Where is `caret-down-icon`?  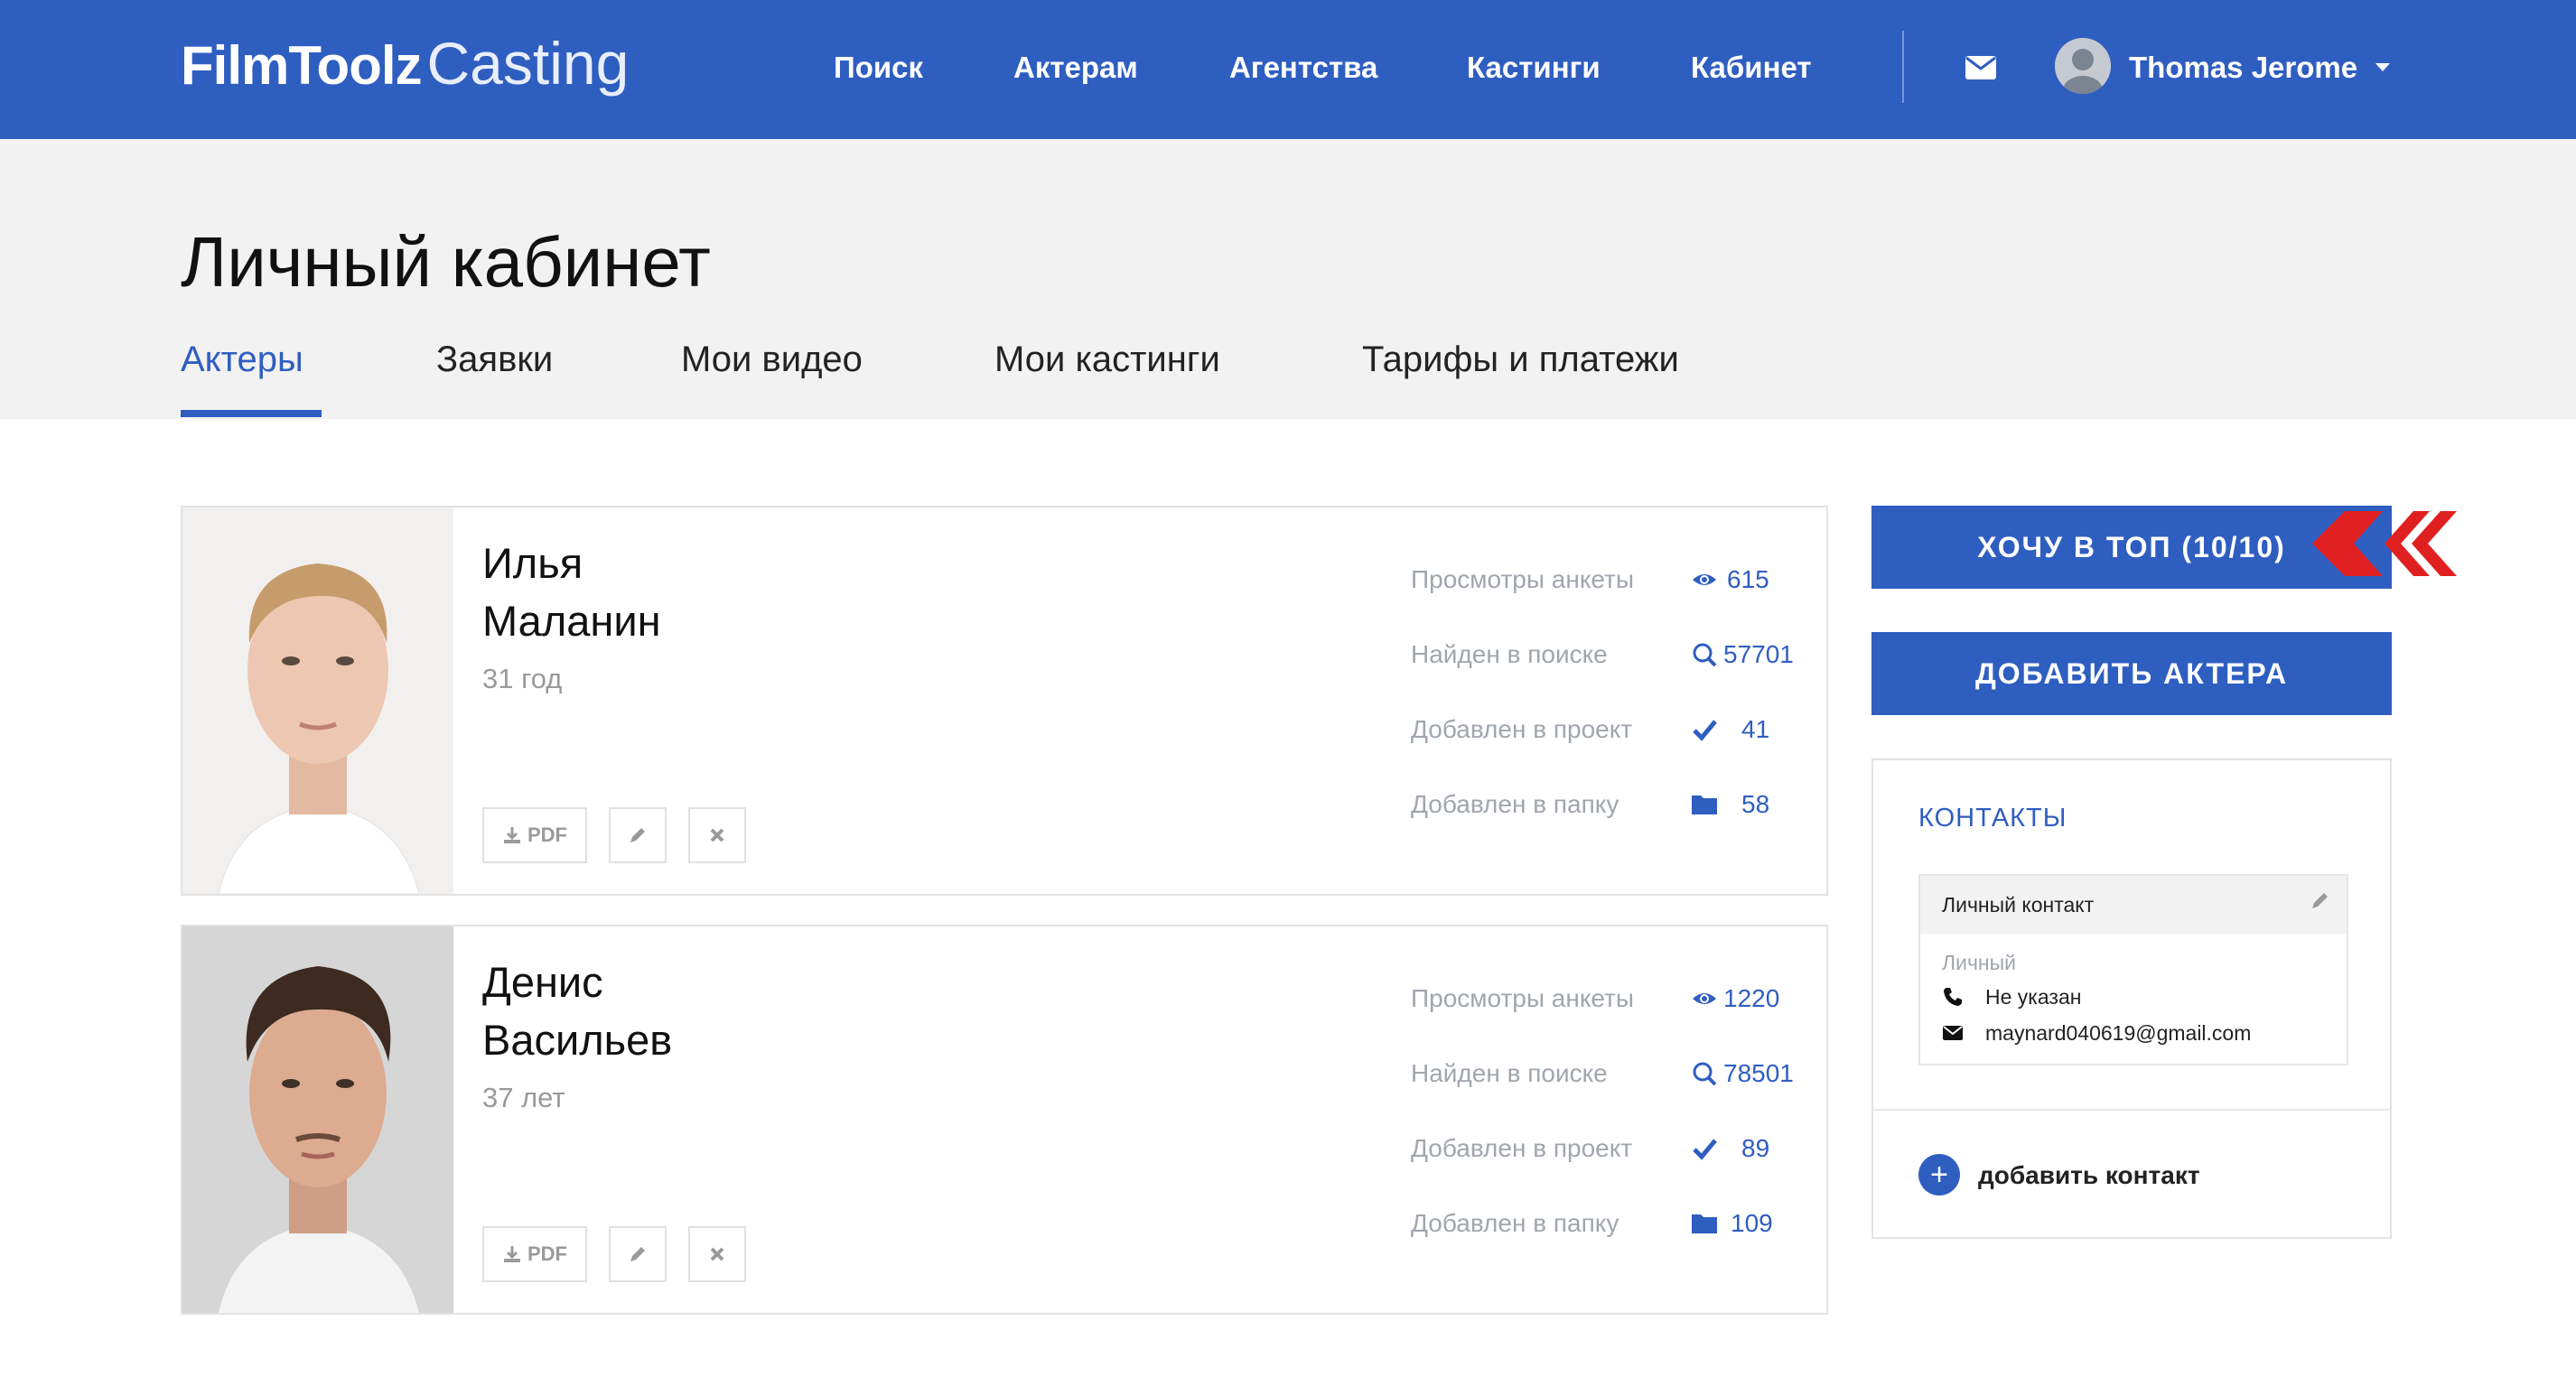
caret-down-icon is located at coordinates (2382, 67).